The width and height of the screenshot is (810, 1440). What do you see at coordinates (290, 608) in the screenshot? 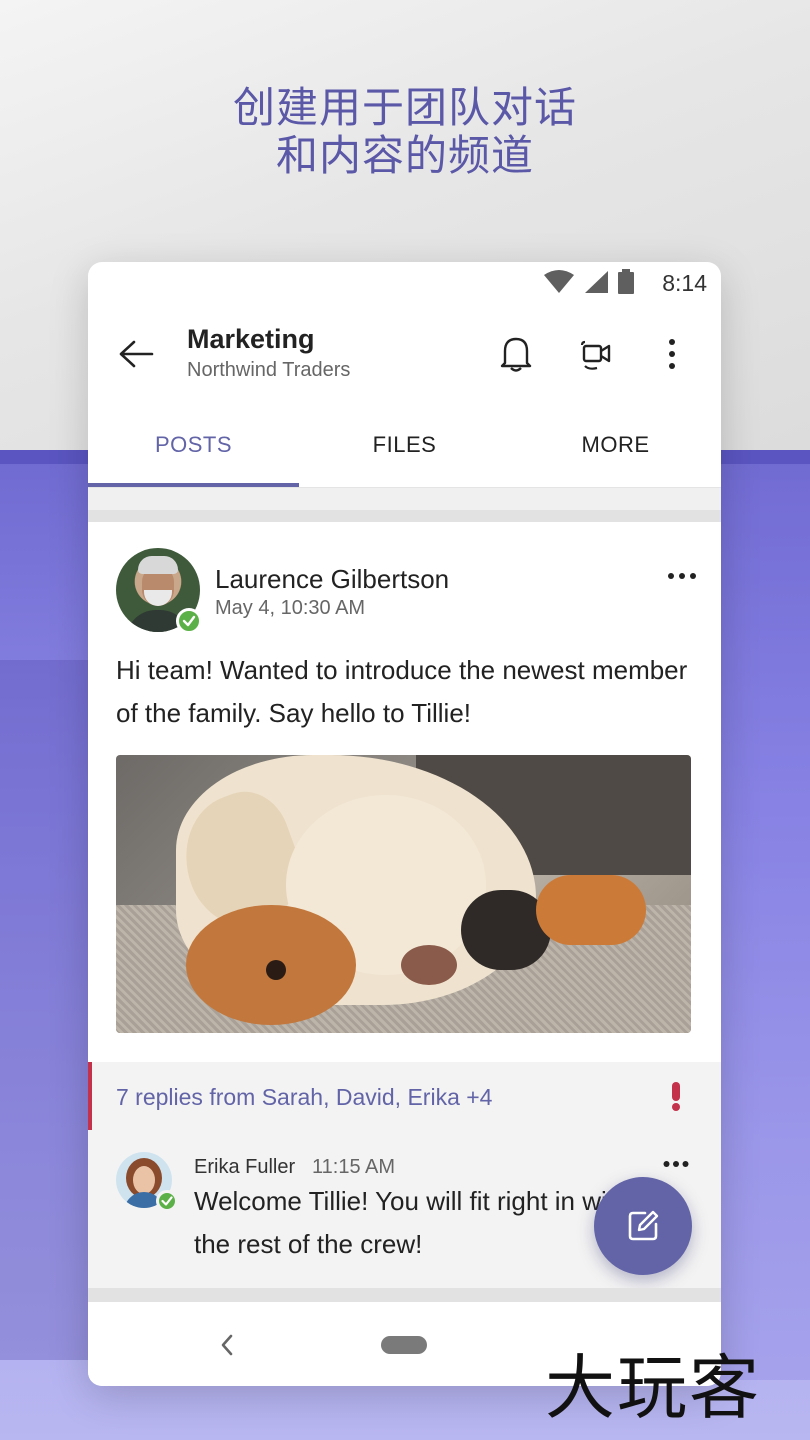
I see `post-timestamp: May 4, 10:30 AM` at bounding box center [290, 608].